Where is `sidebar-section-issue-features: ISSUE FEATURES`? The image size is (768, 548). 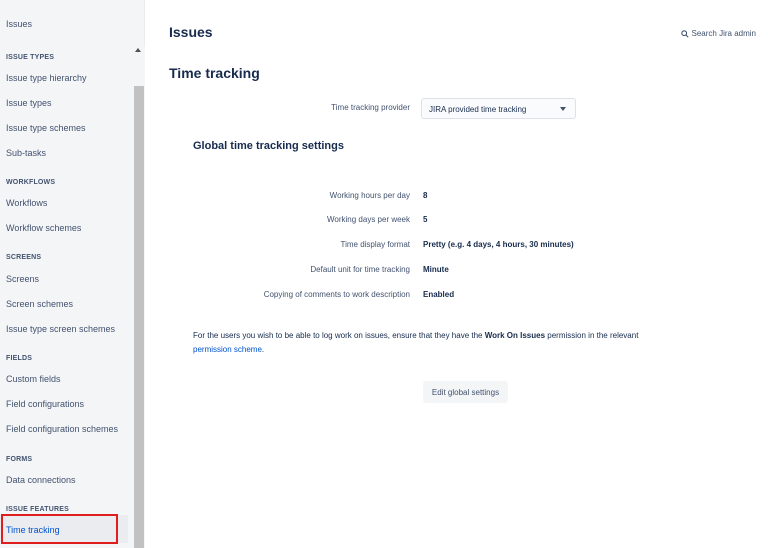 sidebar-section-issue-features: ISSUE FEATURES is located at coordinates (37, 509).